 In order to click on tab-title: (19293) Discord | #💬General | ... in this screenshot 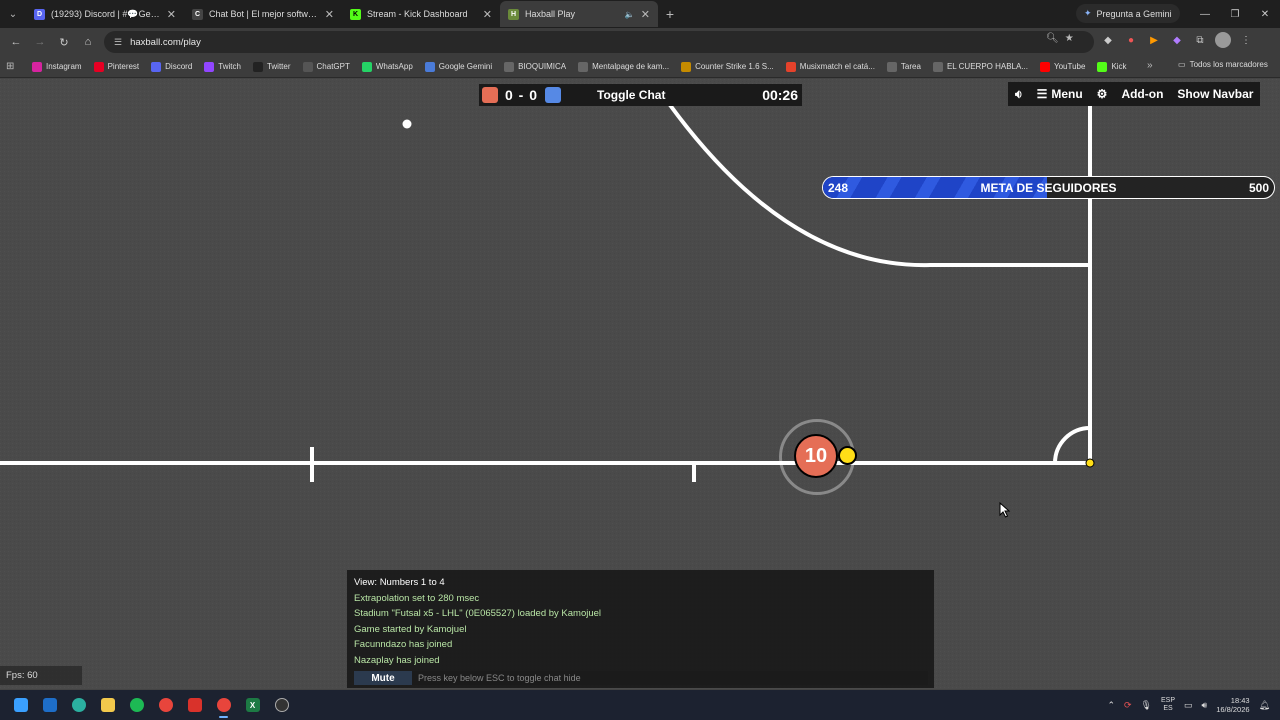, I will do `click(106, 13)`.